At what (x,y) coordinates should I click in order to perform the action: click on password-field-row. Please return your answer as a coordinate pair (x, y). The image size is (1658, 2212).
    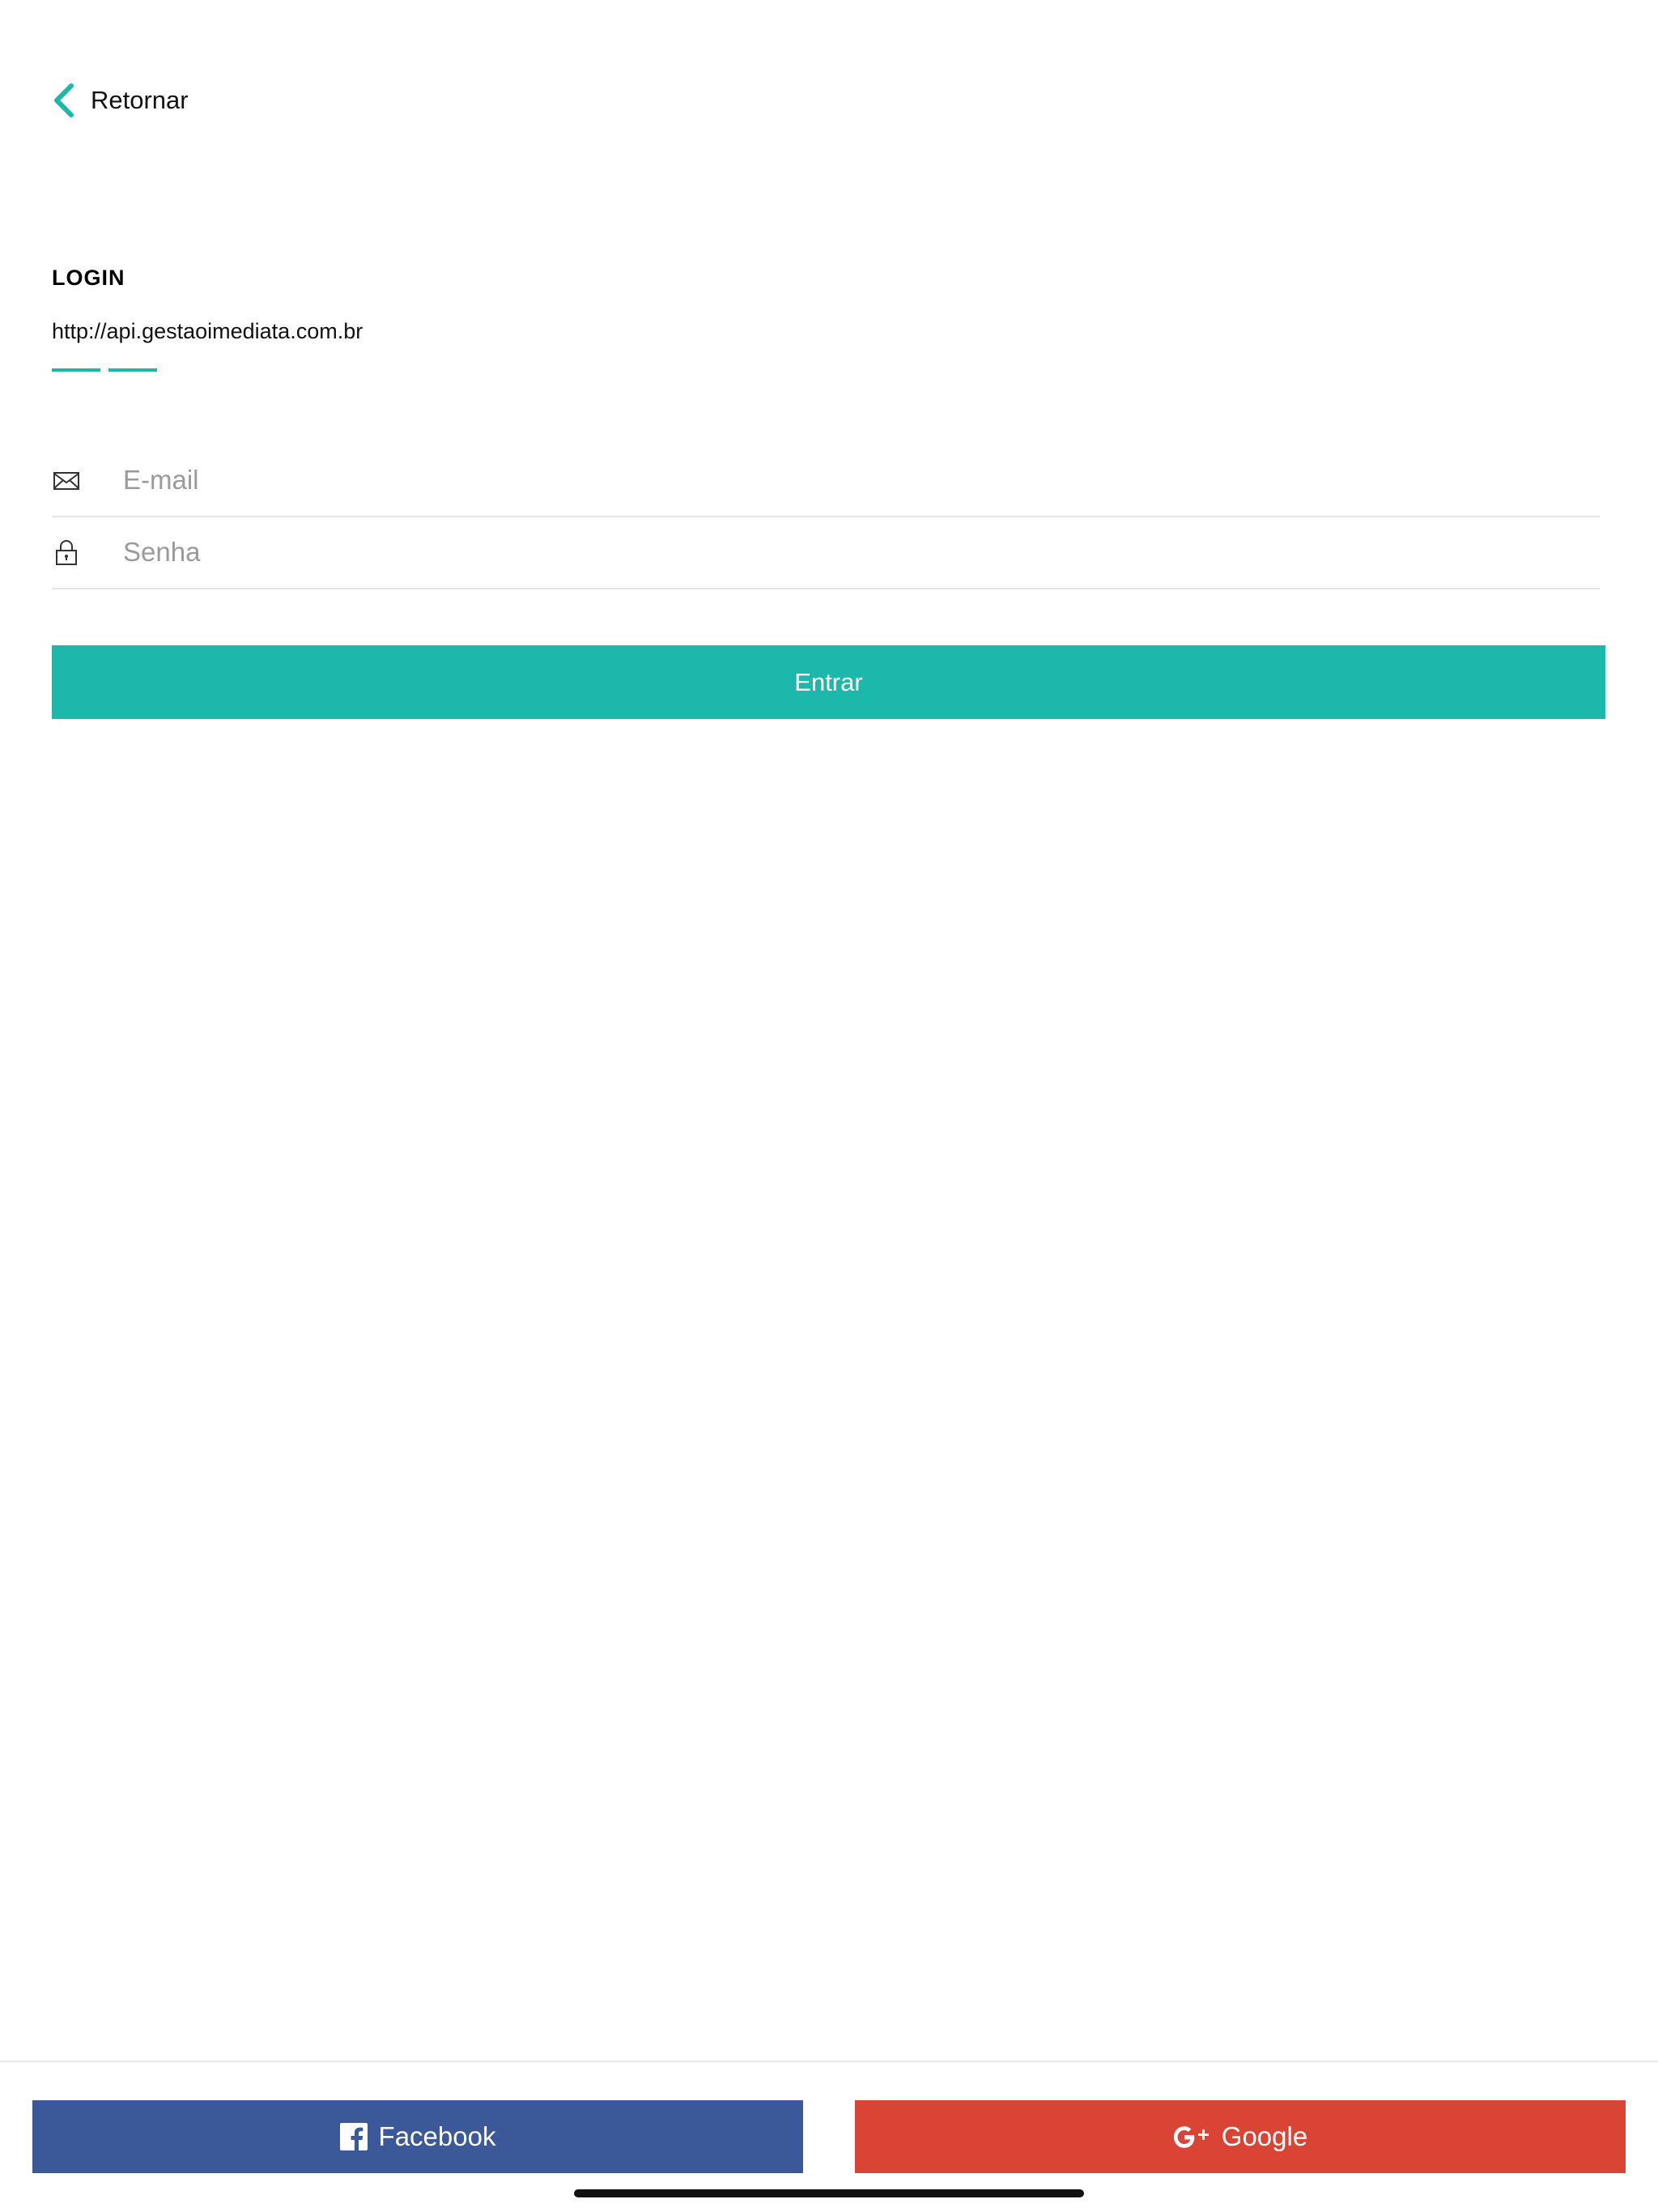
    Looking at the image, I should click on (826, 553).